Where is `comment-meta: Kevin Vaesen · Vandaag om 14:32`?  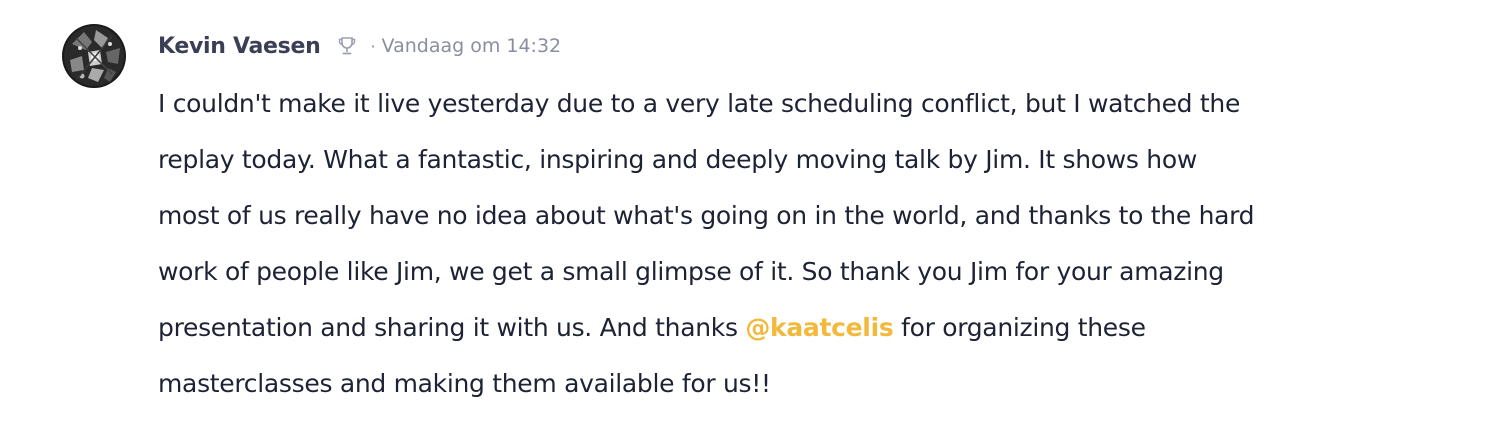
comment-meta: Kevin Vaesen · Vandaag om 14:32 is located at coordinates (828, 46).